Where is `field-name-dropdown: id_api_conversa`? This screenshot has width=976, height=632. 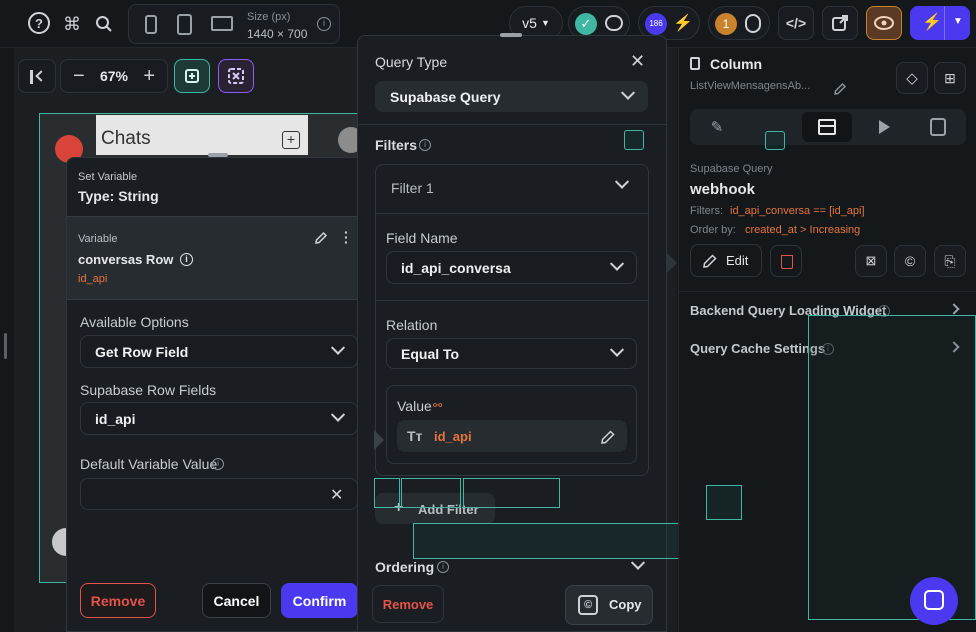
field-name-dropdown: id_api_conversa is located at coordinates (511, 267).